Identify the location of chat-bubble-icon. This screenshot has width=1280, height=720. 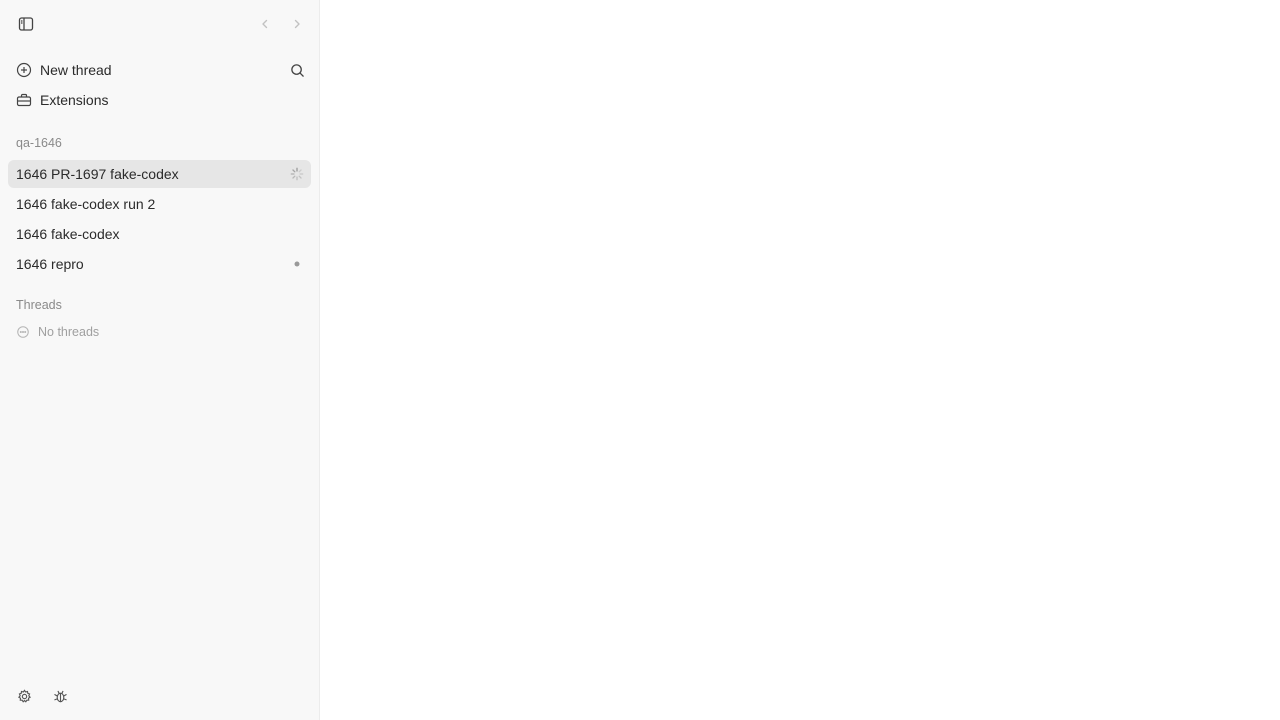
(23, 332).